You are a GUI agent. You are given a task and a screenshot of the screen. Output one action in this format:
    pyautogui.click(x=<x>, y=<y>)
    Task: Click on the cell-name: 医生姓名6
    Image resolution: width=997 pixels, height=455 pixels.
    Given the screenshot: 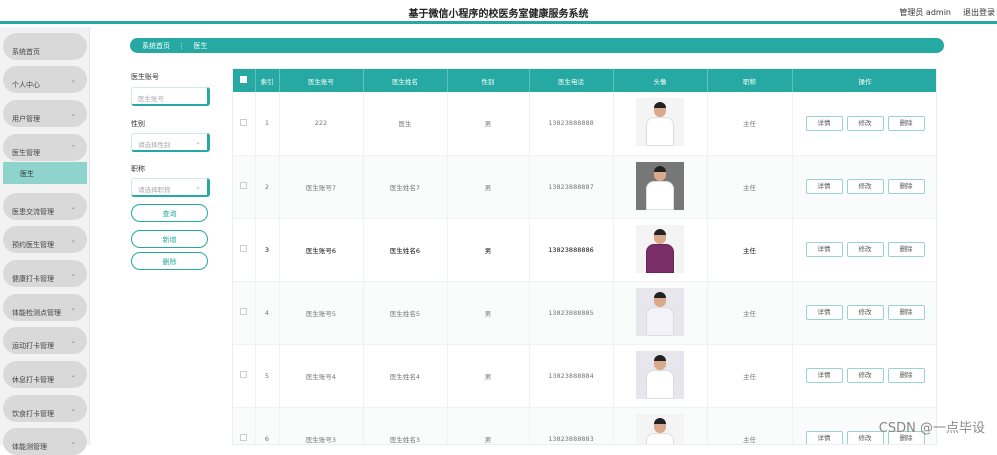 What is the action you would take?
    pyautogui.click(x=405, y=250)
    